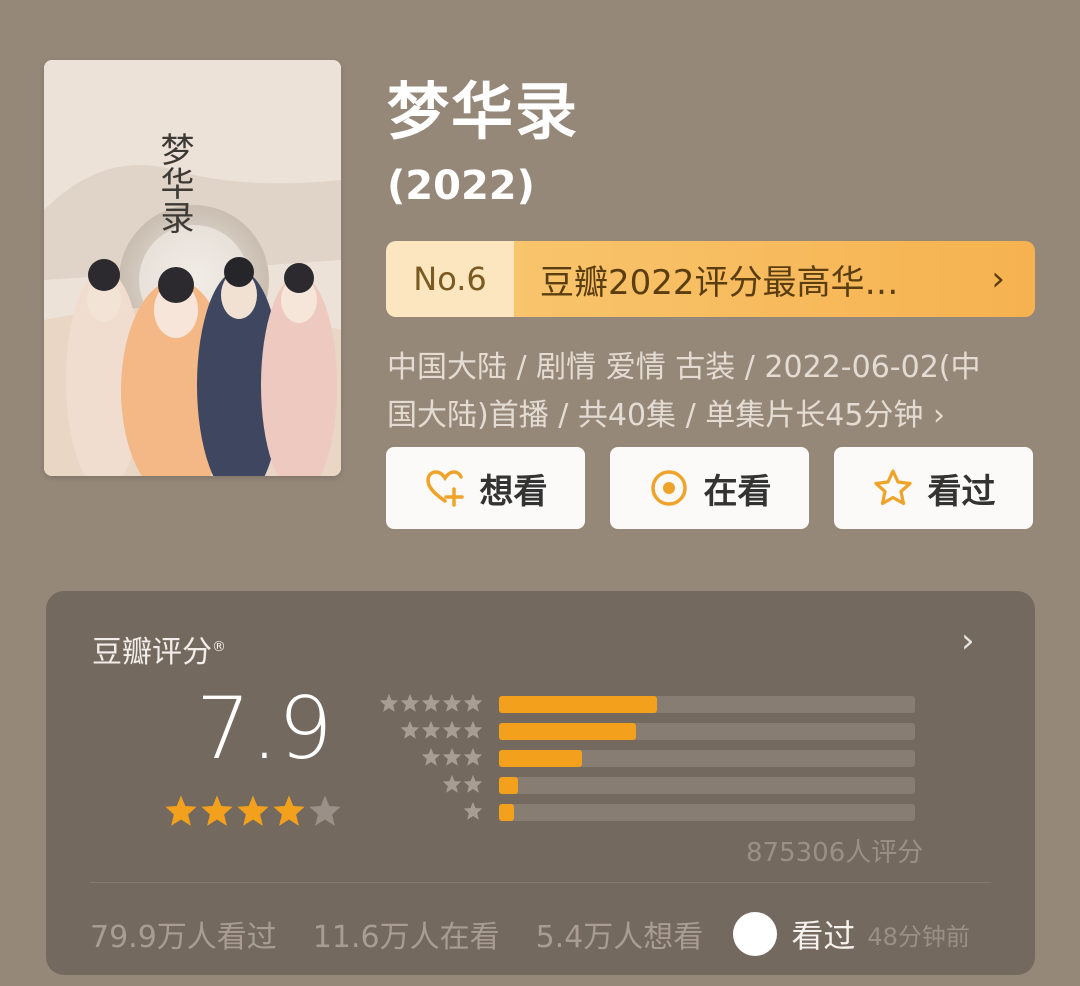 Image resolution: width=1080 pixels, height=986 pixels. I want to click on user-avatar, so click(755, 934).